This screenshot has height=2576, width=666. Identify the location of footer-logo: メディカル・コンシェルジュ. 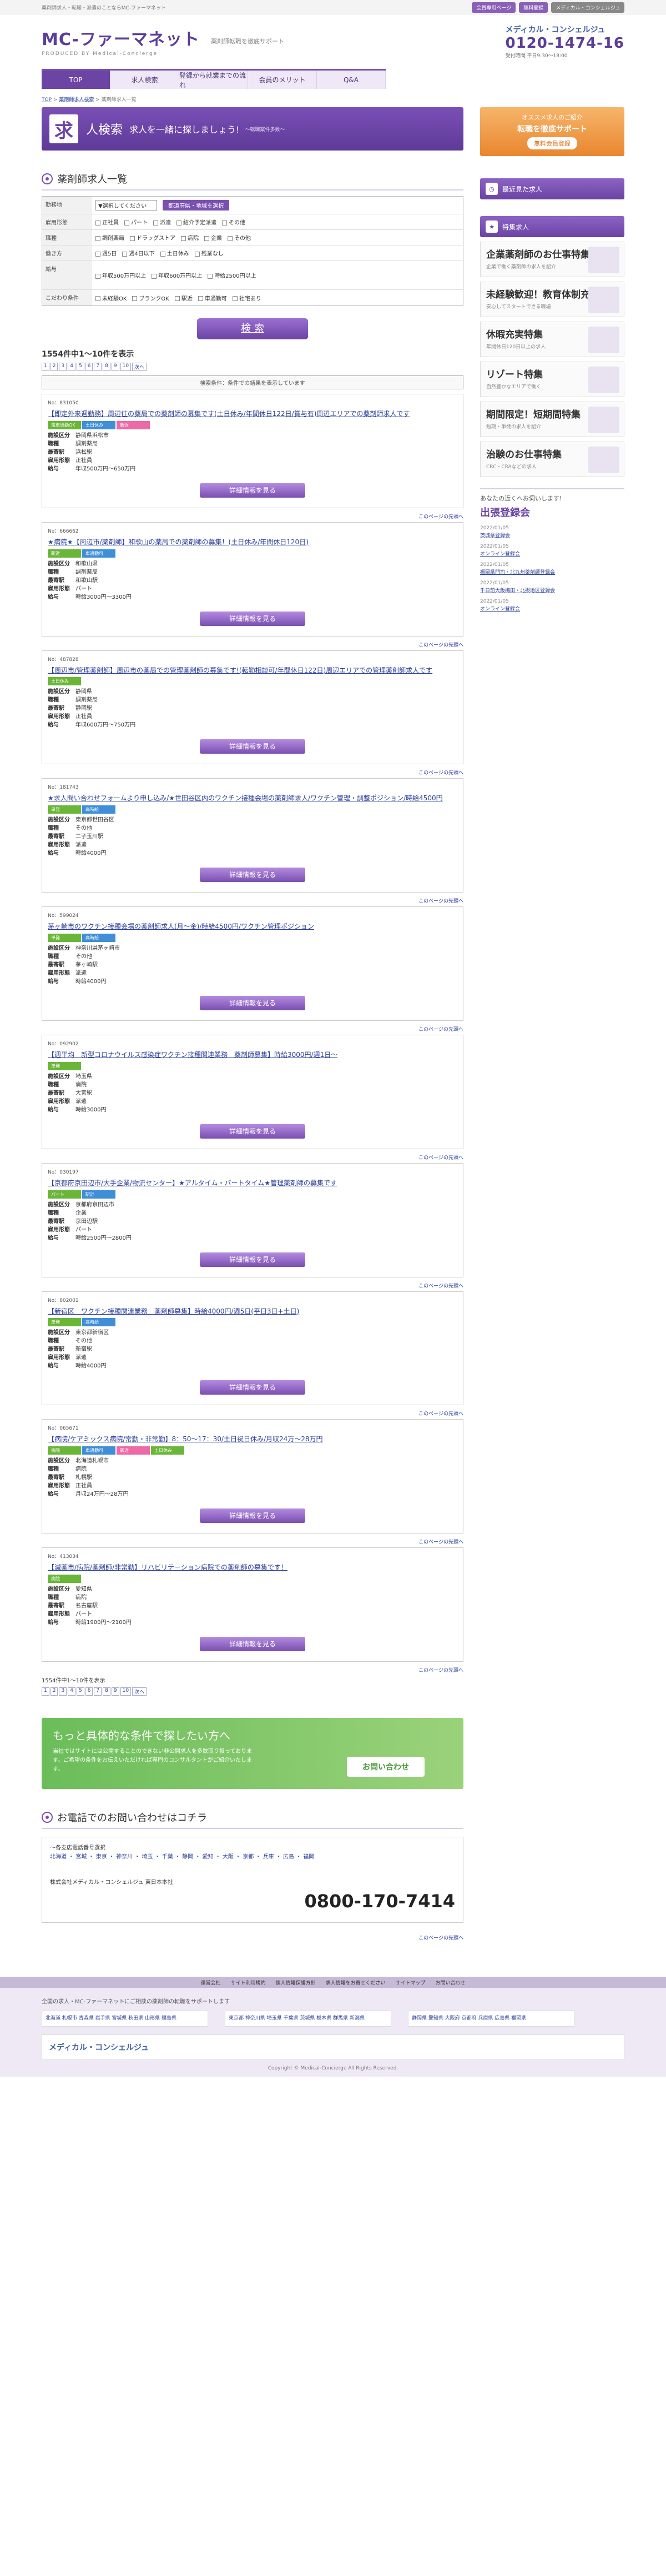
(333, 2047).